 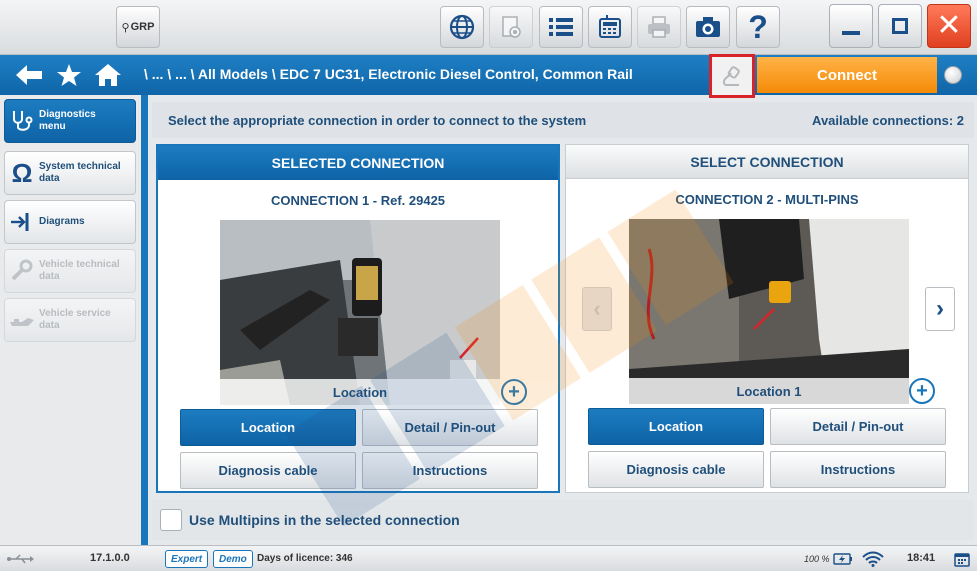 I want to click on omega-icon: Ω, so click(x=22, y=172).